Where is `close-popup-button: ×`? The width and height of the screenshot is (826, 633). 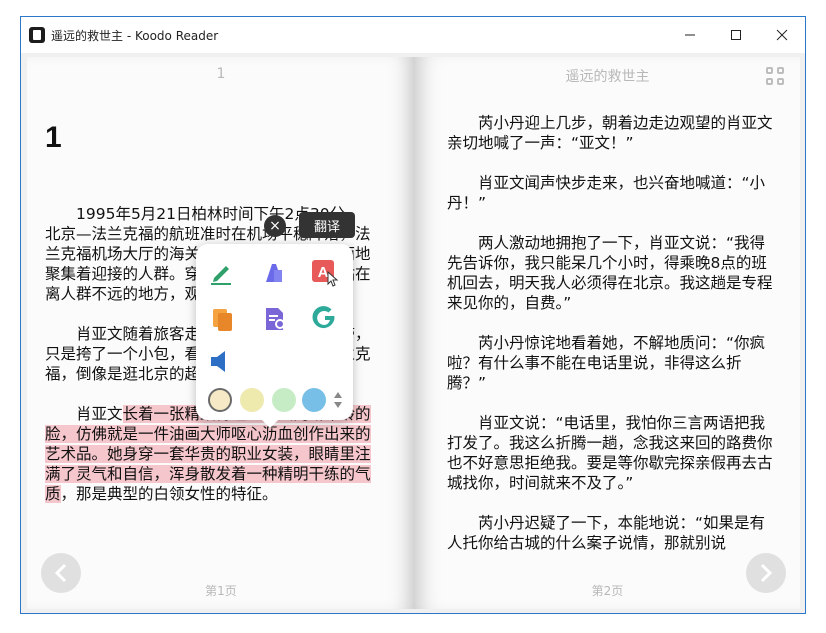 close-popup-button: × is located at coordinates (275, 226).